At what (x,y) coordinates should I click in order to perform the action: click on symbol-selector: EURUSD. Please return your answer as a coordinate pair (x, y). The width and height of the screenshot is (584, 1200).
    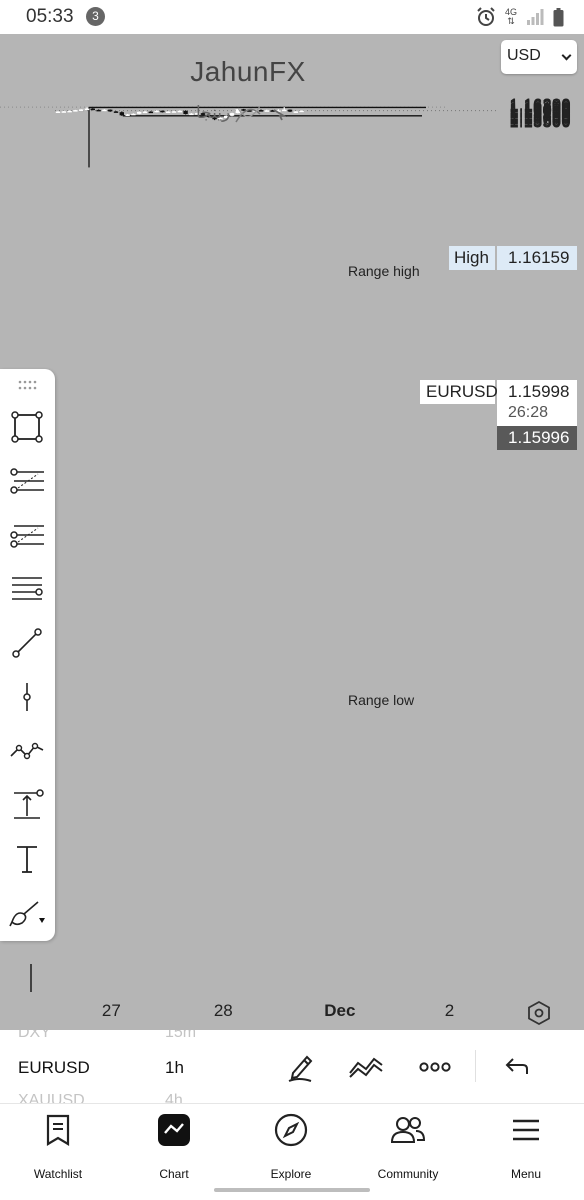
    Looking at the image, I should click on (54, 1068).